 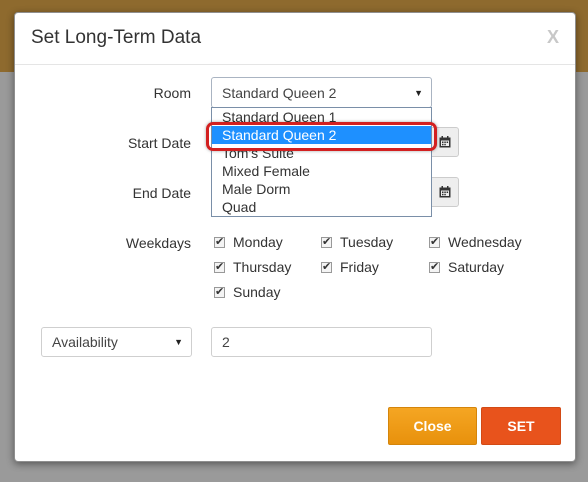 I want to click on availability-type-select: Availability ▼, so click(x=116, y=342).